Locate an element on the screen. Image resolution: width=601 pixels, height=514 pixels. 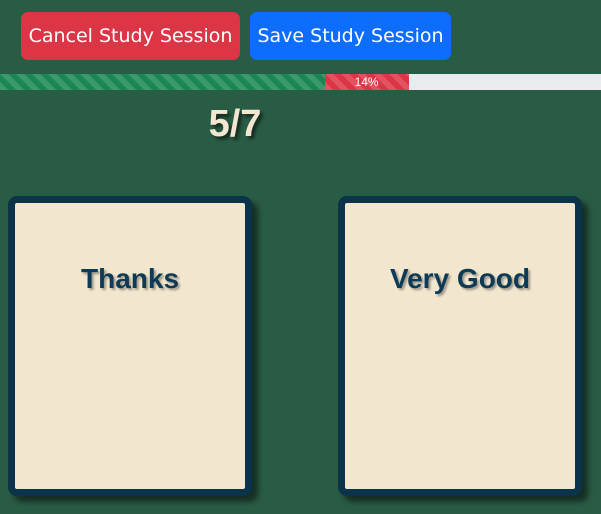
study-progress-bar: 14% is located at coordinates (300, 82).